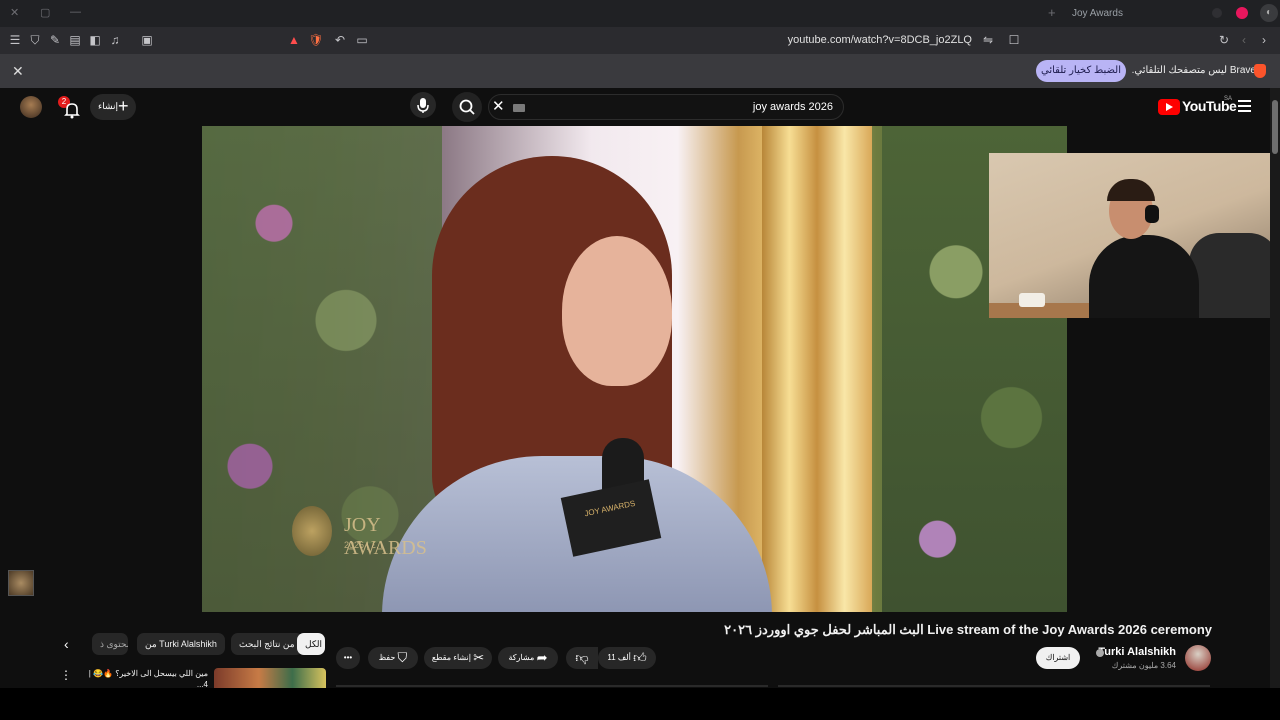 The width and height of the screenshot is (1280, 720). What do you see at coordinates (312, 531) in the screenshot?
I see `joy-awards-emblem-icon` at bounding box center [312, 531].